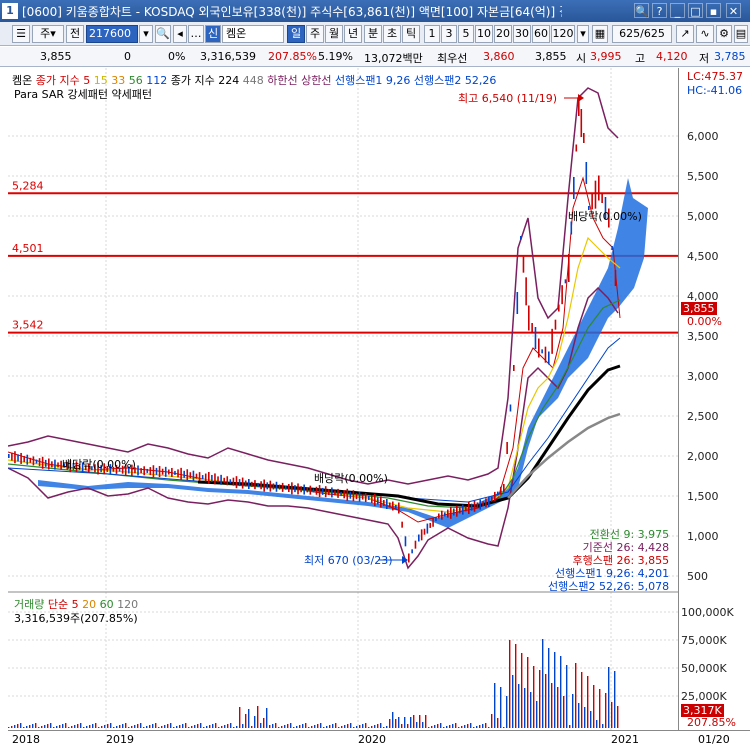 The height and width of the screenshot is (750, 750). Describe the element at coordinates (432, 34) in the screenshot. I see `interval-1: 1` at that location.